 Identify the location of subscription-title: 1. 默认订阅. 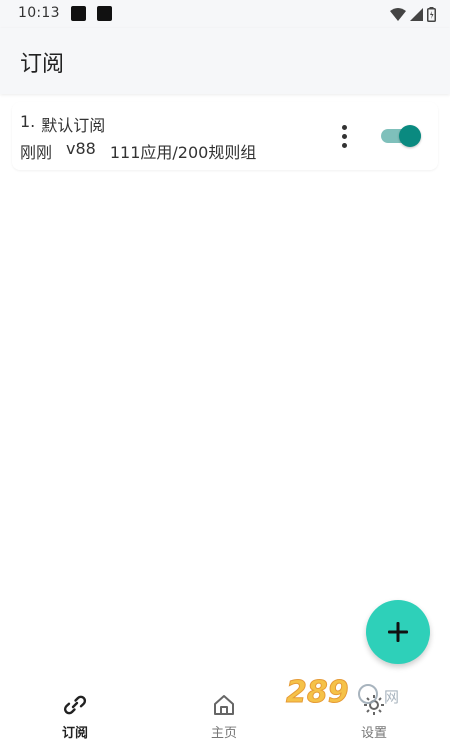
(62, 124).